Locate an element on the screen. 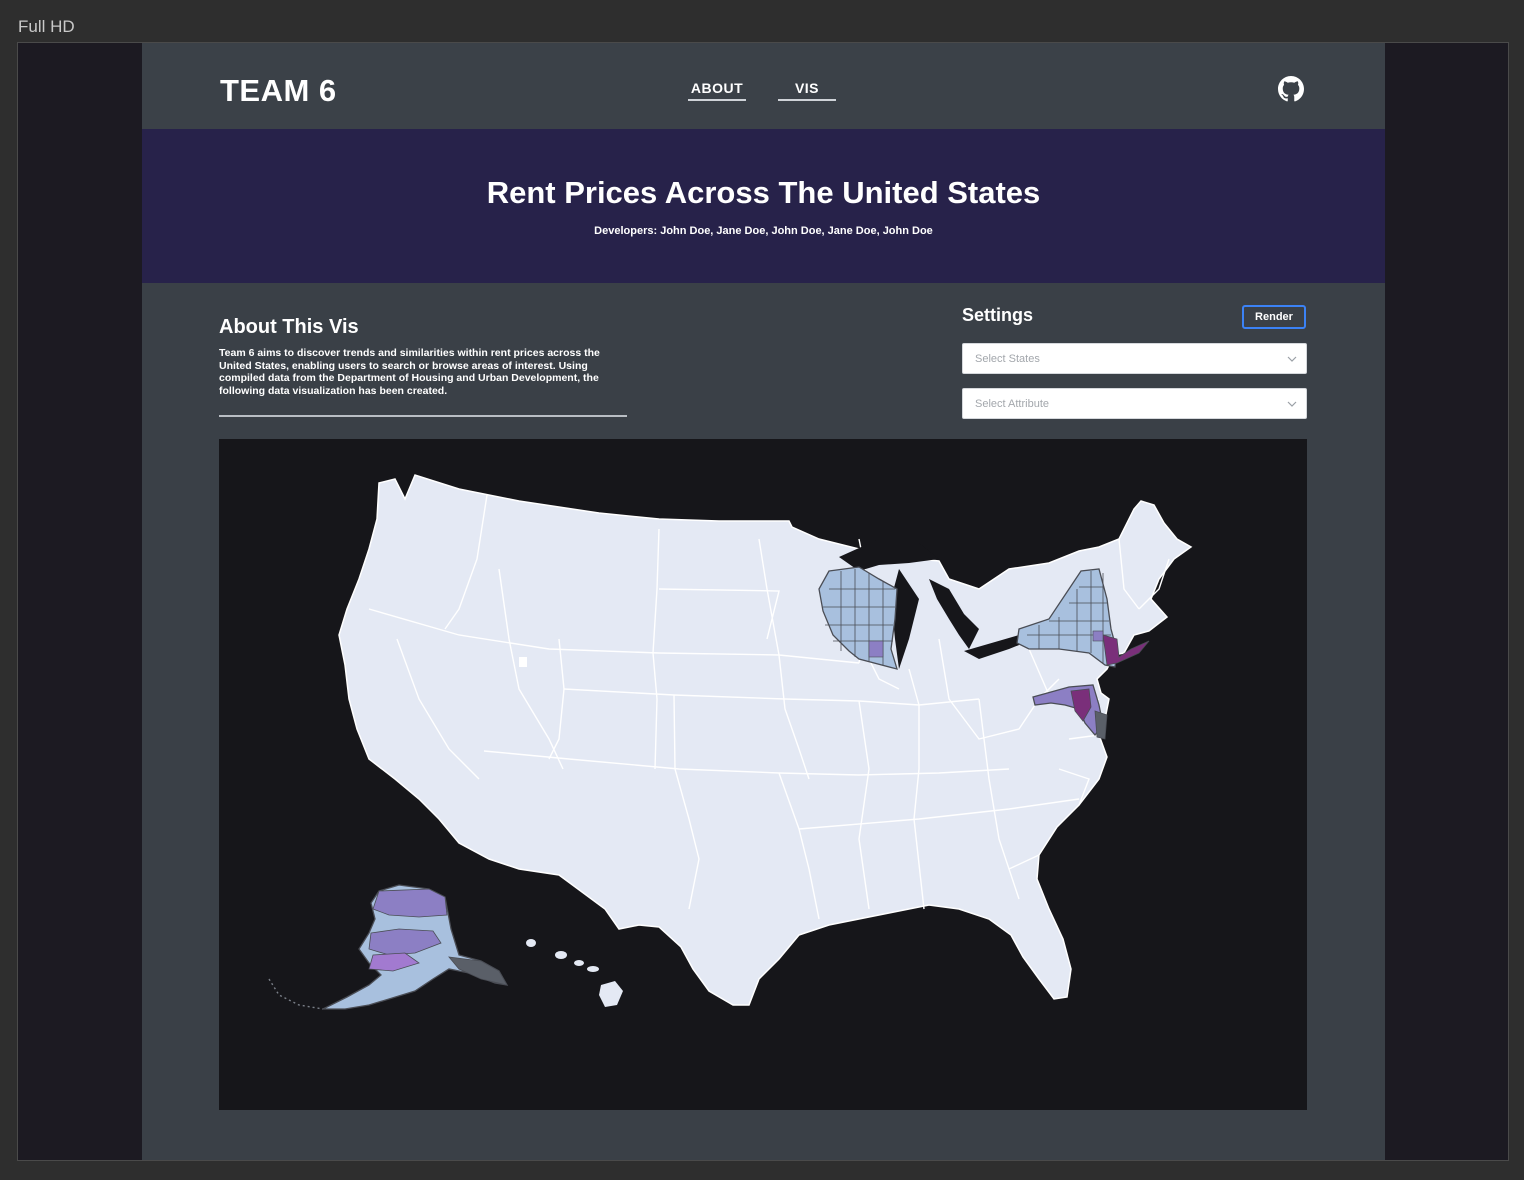 The width and height of the screenshot is (1524, 1180). navbar: TEAM 6 ABOUT VIS is located at coordinates (763, 86).